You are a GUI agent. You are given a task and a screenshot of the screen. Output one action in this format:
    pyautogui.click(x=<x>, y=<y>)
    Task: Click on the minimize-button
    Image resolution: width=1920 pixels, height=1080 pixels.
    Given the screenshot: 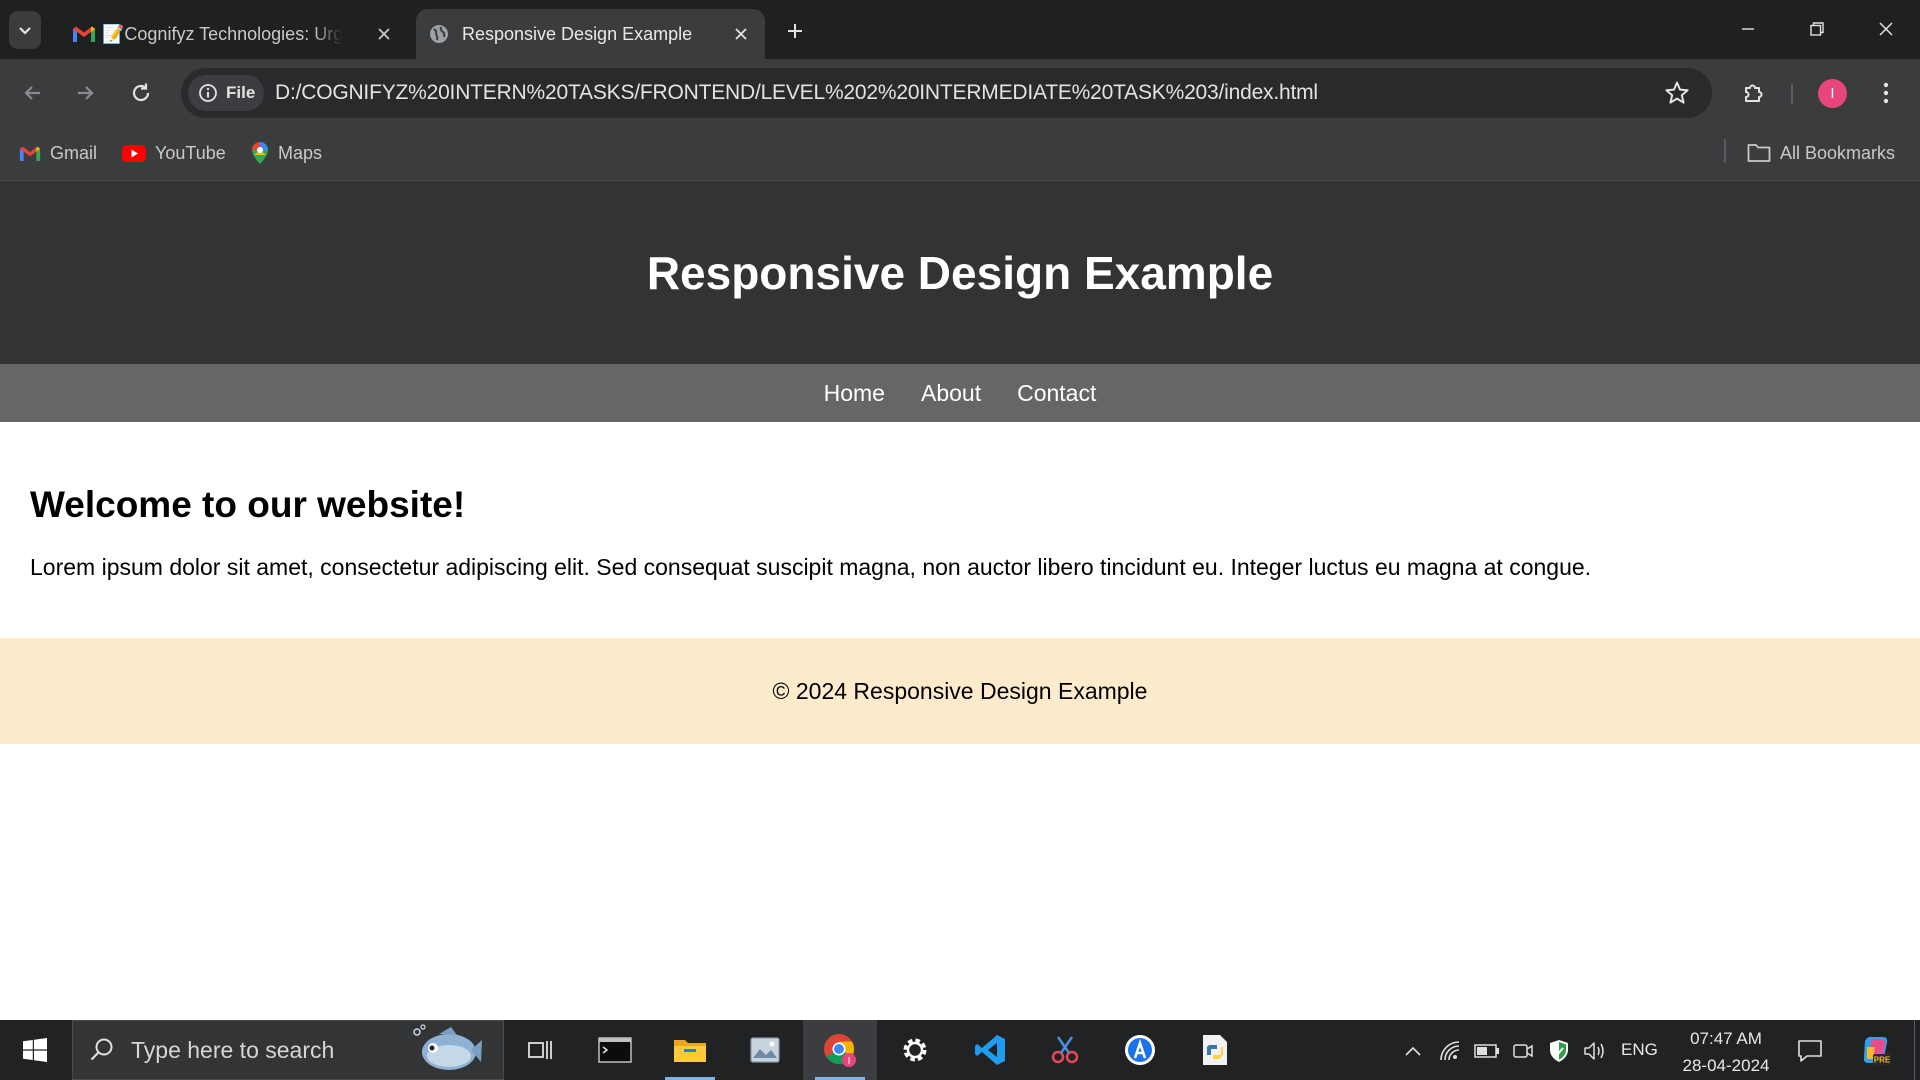 What is the action you would take?
    pyautogui.click(x=1748, y=29)
    